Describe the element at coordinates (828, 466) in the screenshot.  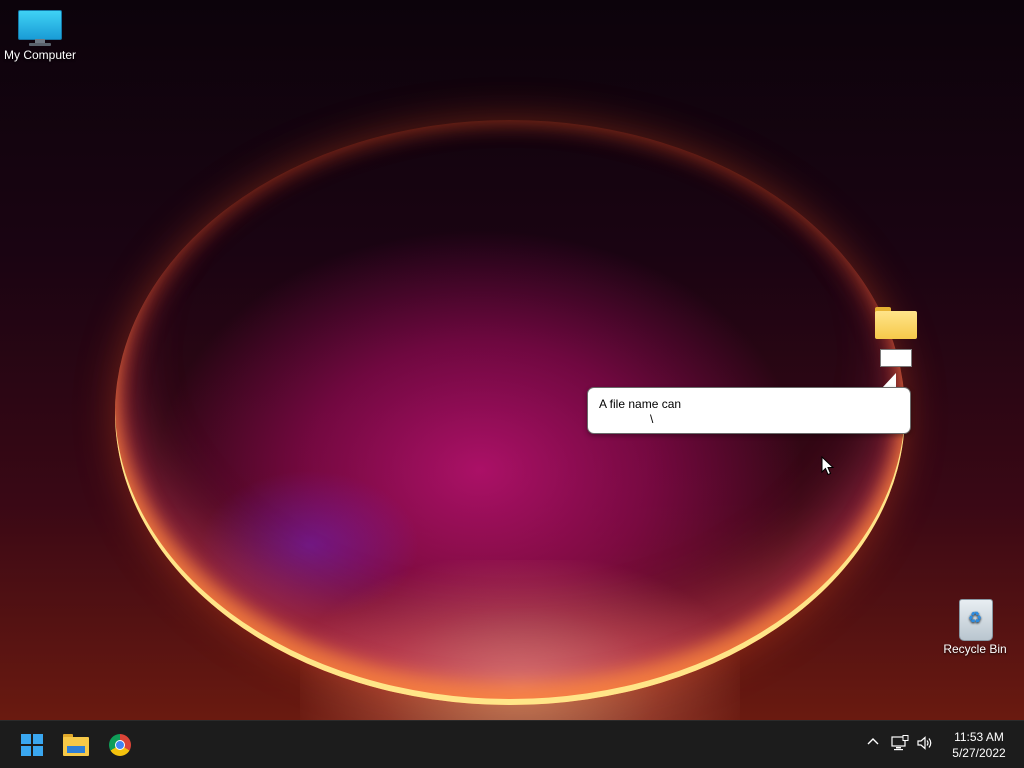
I see `mouse-pointer-icon` at that location.